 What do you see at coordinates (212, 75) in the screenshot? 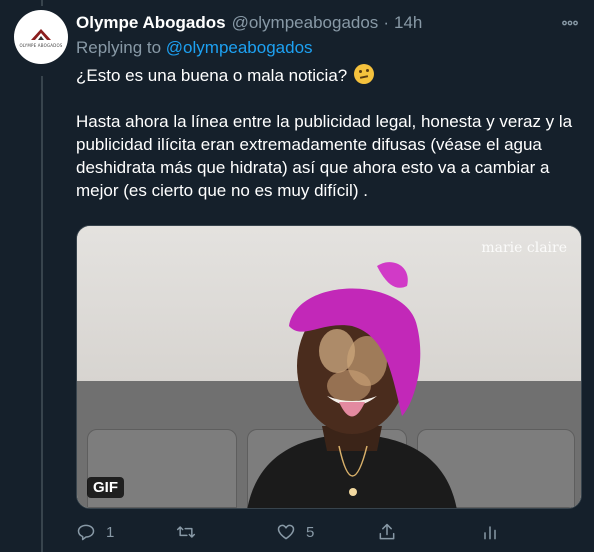
I see `tweet-paragraph-text: ¿Esto es una buena o mala noticia?` at bounding box center [212, 75].